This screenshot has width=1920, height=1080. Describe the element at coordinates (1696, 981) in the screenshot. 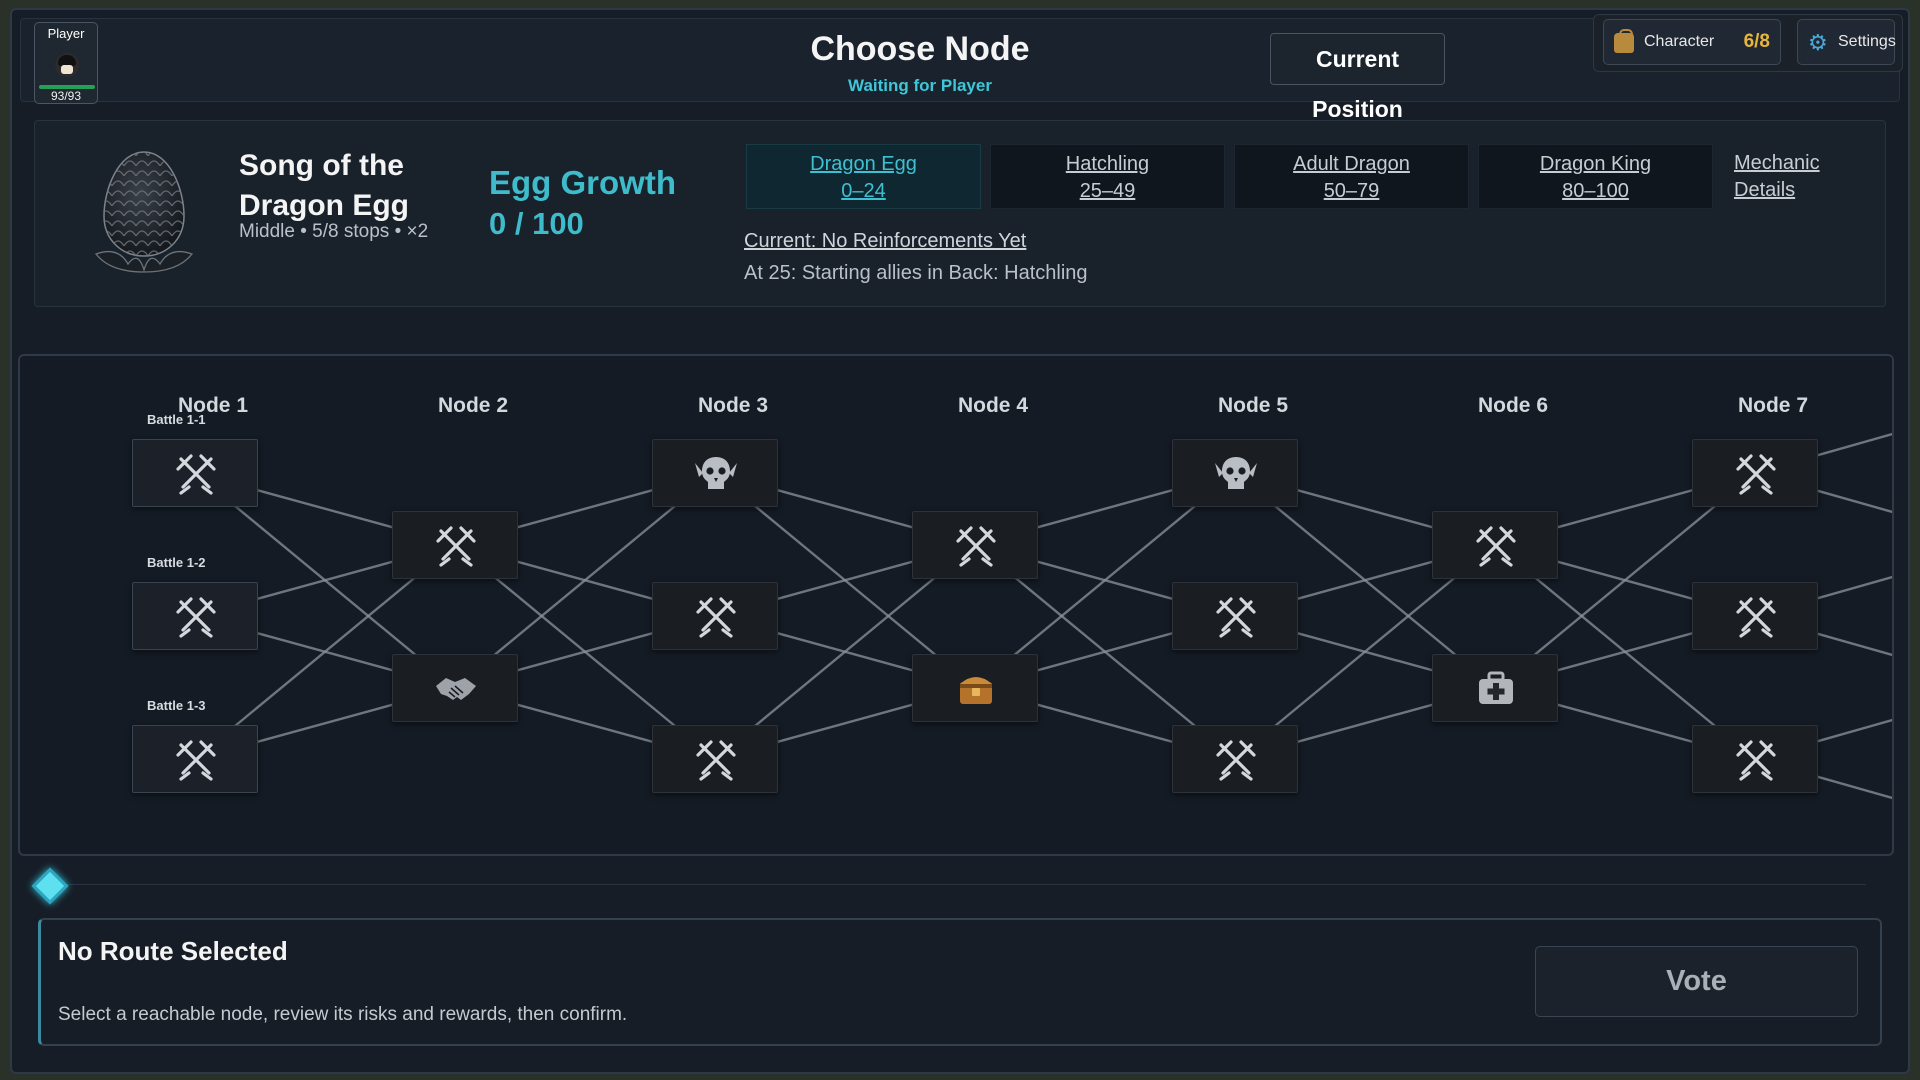

I see `vote-button: Vote` at that location.